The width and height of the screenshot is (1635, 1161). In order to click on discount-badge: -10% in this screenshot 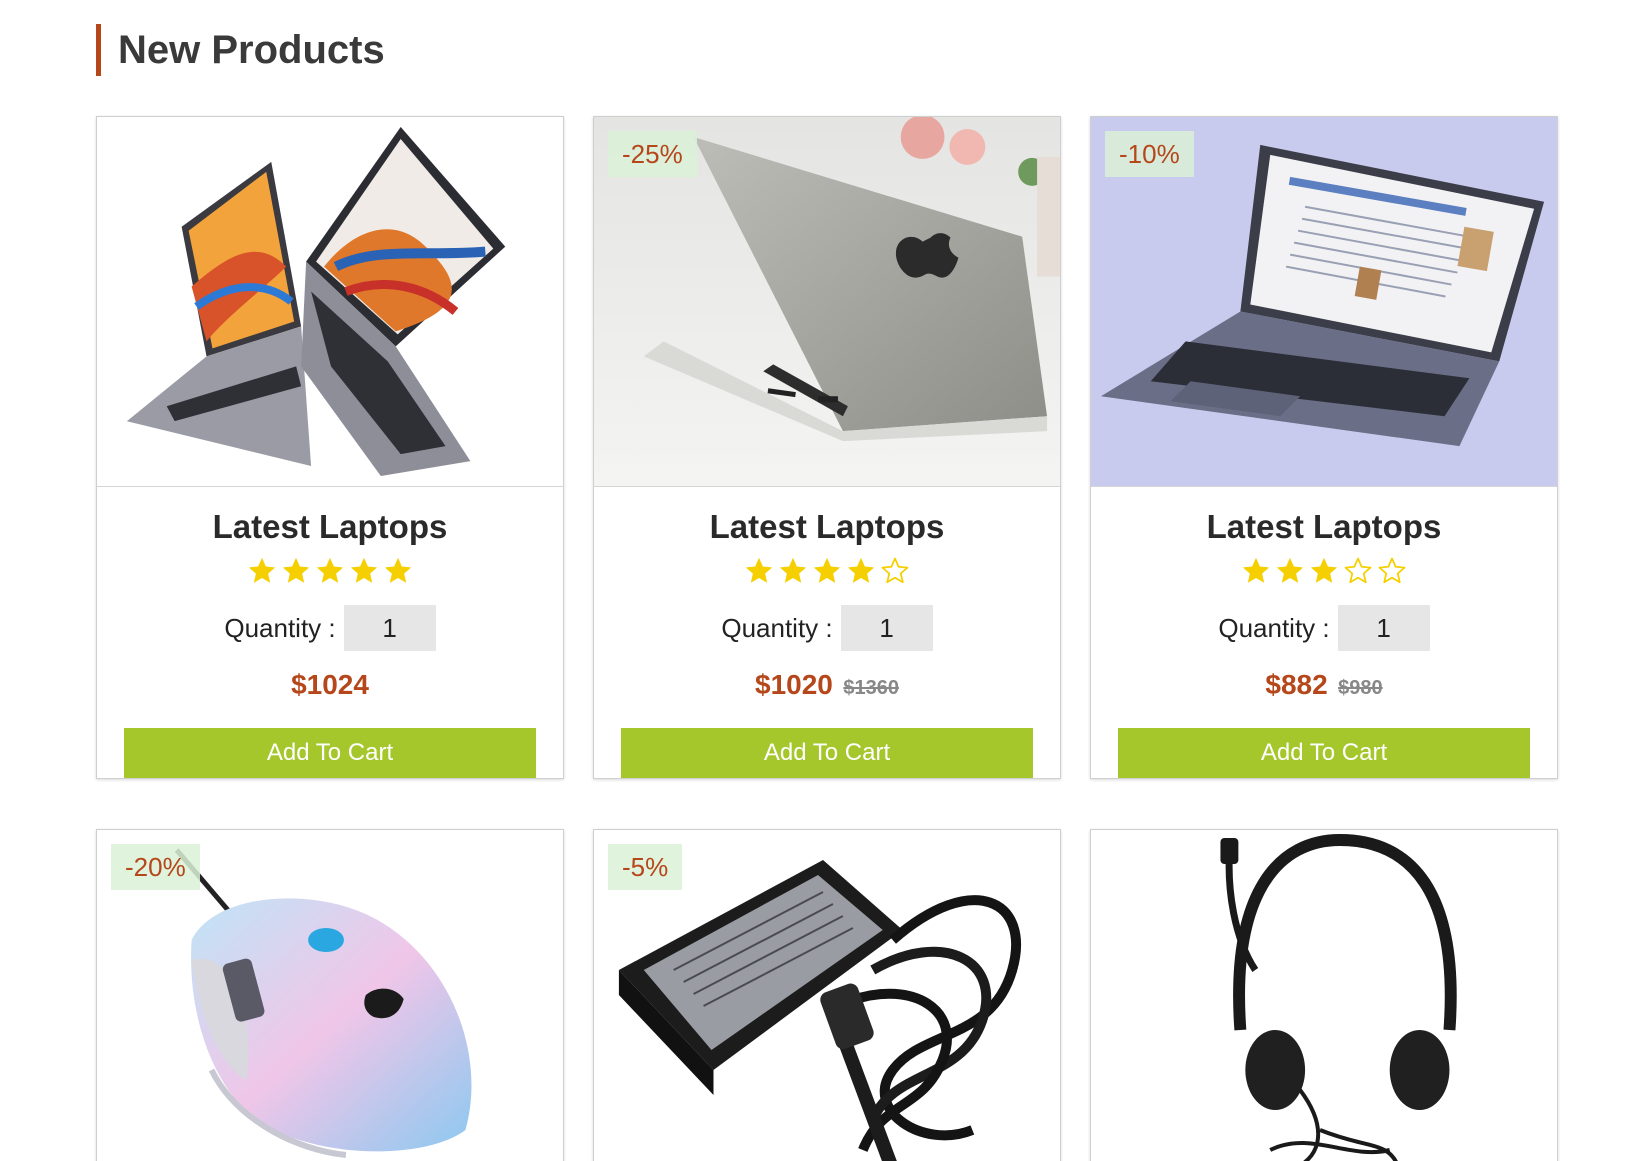, I will do `click(1149, 154)`.